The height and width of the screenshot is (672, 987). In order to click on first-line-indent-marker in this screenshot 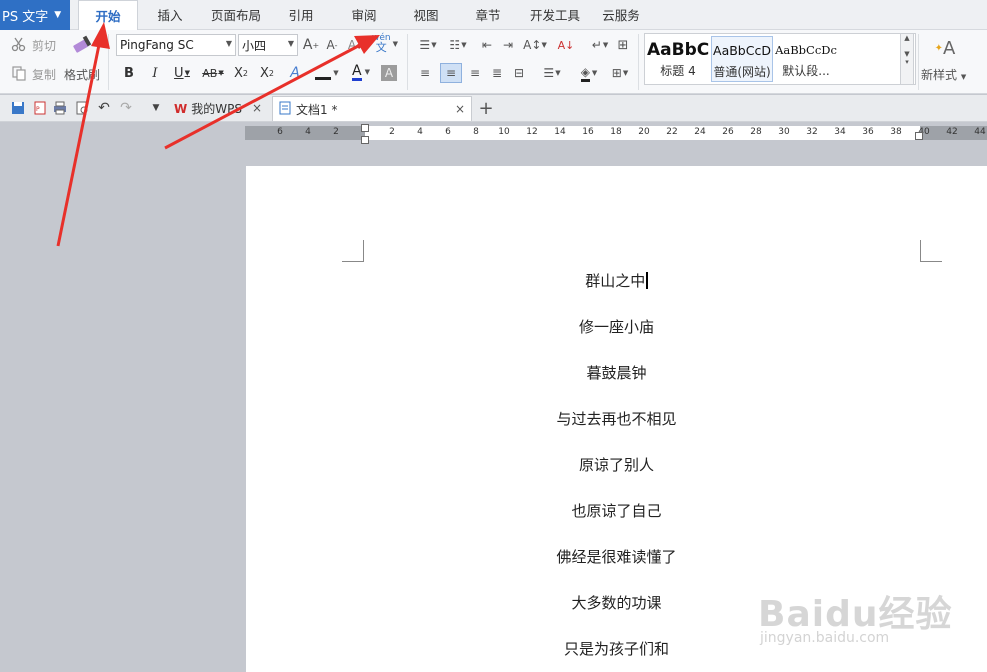, I will do `click(365, 128)`.